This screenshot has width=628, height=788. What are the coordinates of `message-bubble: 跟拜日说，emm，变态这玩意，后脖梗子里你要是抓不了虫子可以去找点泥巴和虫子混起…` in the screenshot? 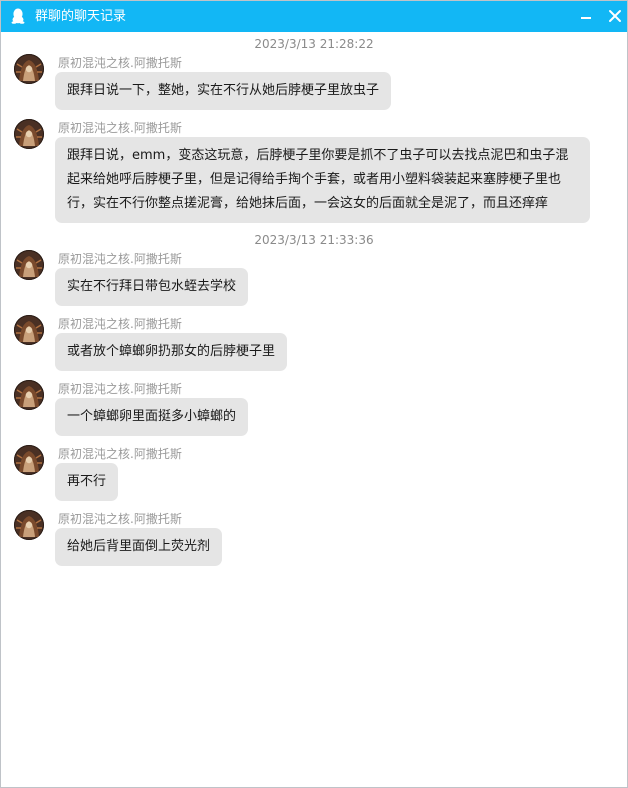 It's located at (322, 180).